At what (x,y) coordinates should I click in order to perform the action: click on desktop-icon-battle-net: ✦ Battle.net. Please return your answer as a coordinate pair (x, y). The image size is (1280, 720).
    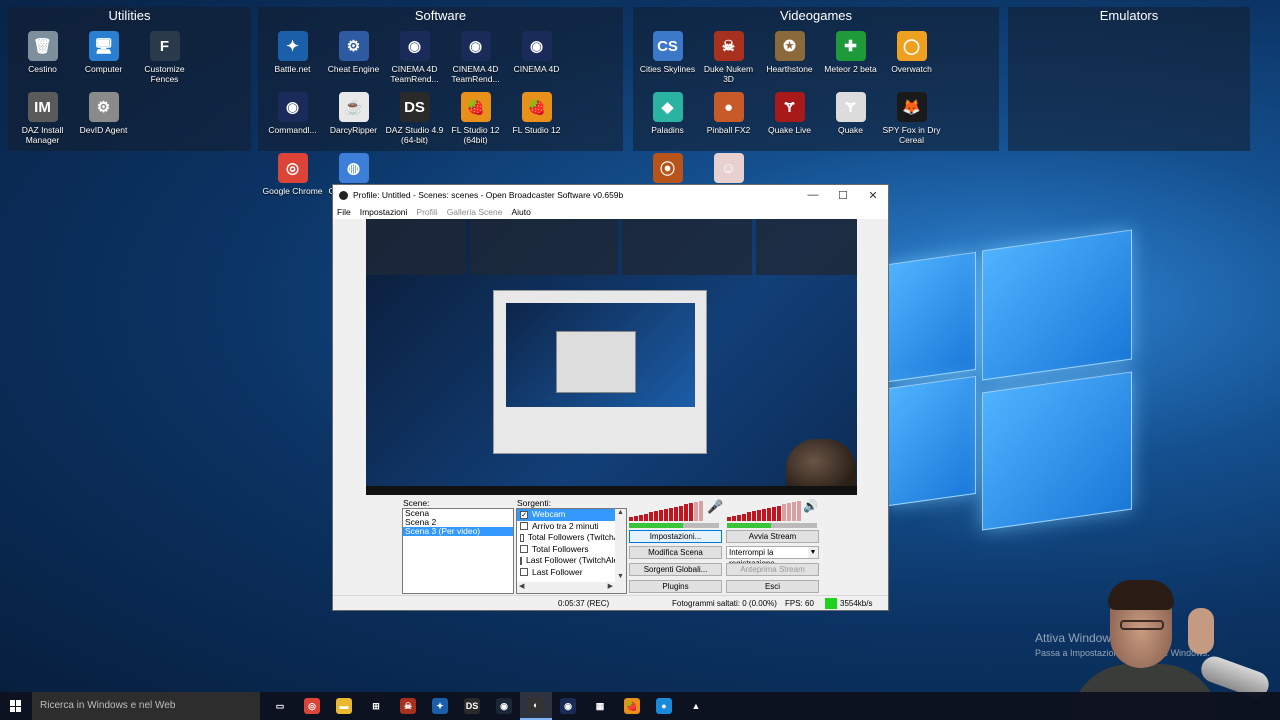
    Looking at the image, I should click on (292, 59).